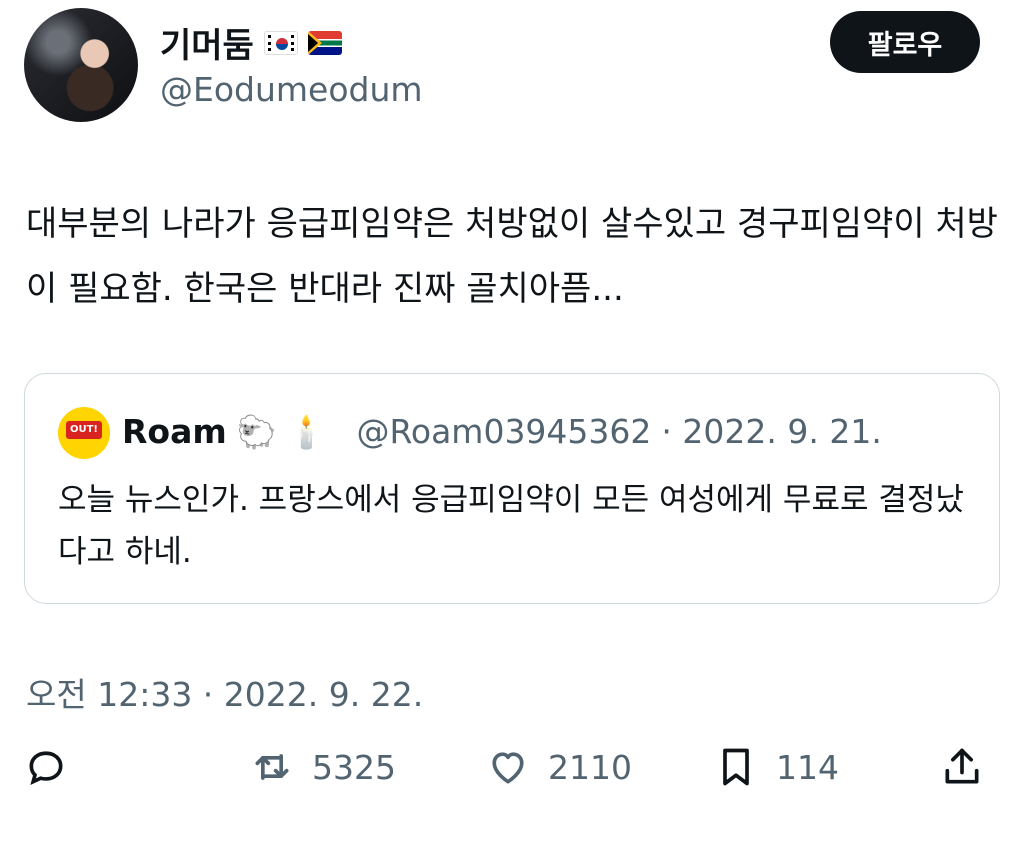 The height and width of the screenshot is (848, 1024). I want to click on candle-icon: 🕯️, so click(306, 431).